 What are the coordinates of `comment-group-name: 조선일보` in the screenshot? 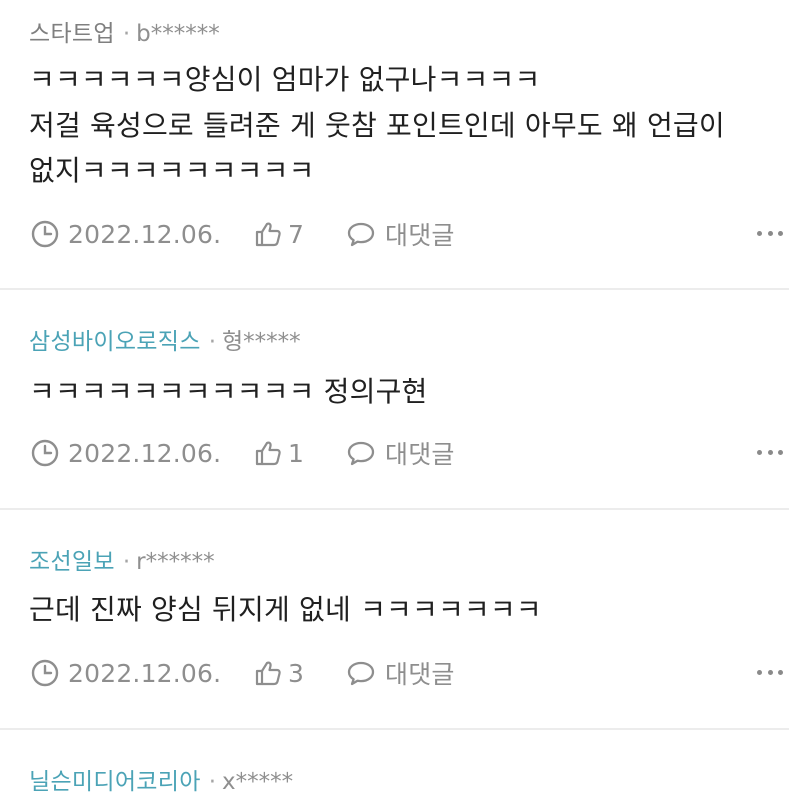 It's located at (72, 562).